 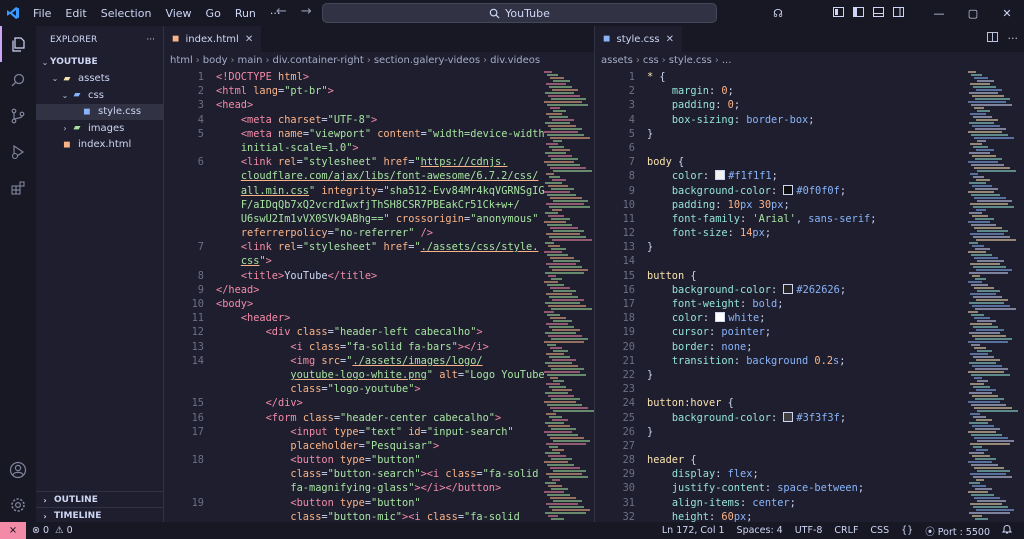 I want to click on explorer-icon, so click(x=18, y=44).